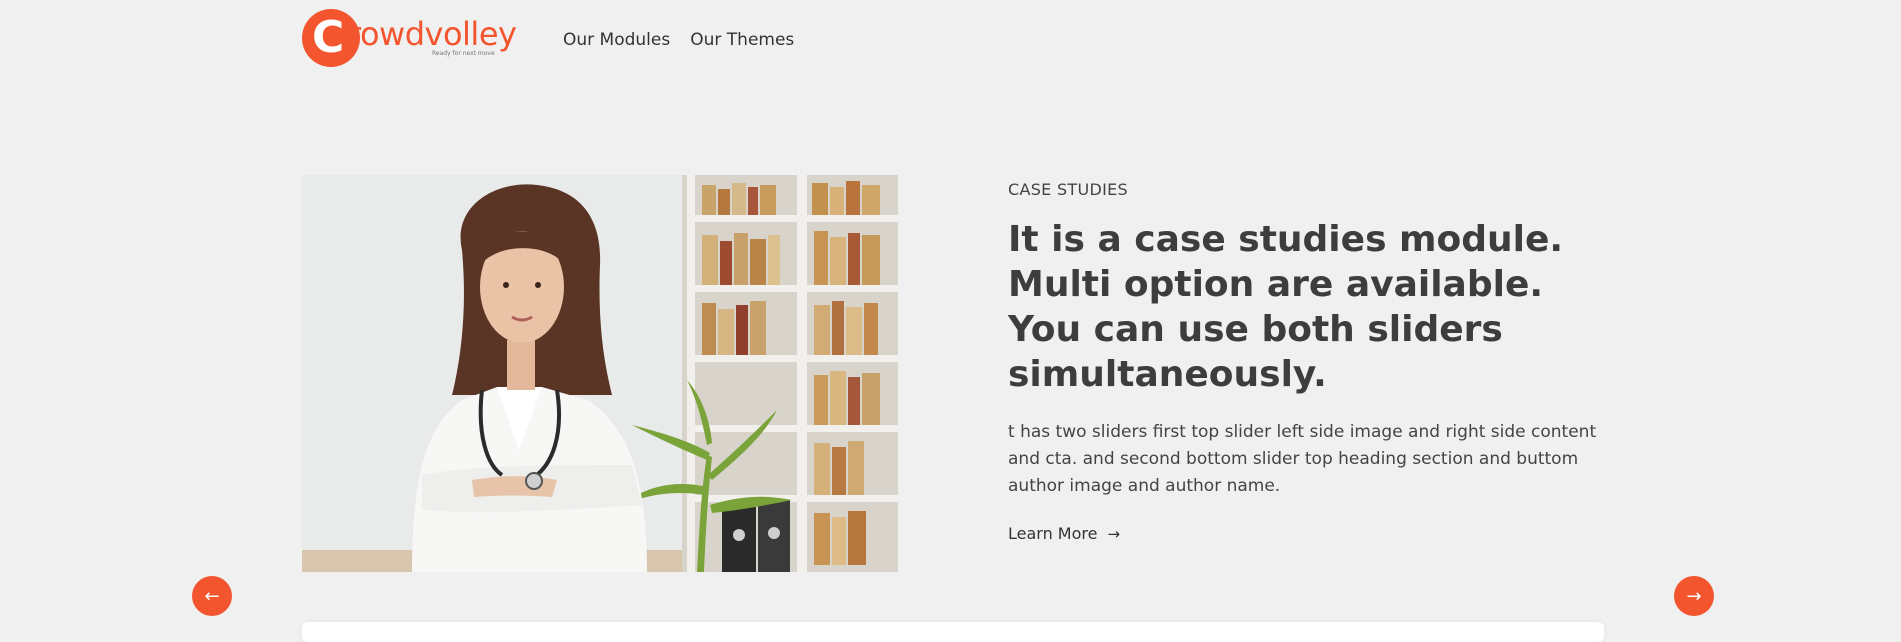  Describe the element at coordinates (1053, 533) in the screenshot. I see `learn-more-label: Learn More` at that location.